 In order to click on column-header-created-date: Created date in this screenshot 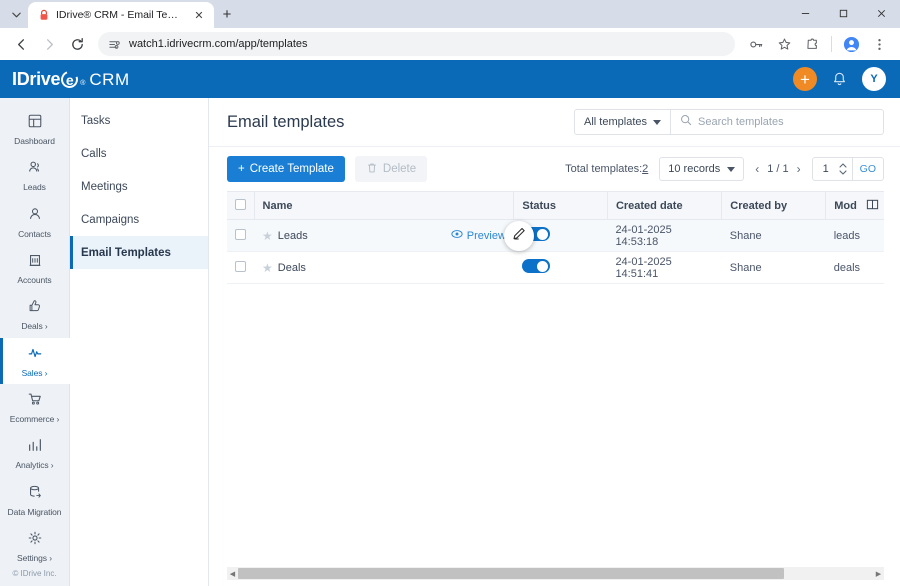, I will do `click(664, 205)`.